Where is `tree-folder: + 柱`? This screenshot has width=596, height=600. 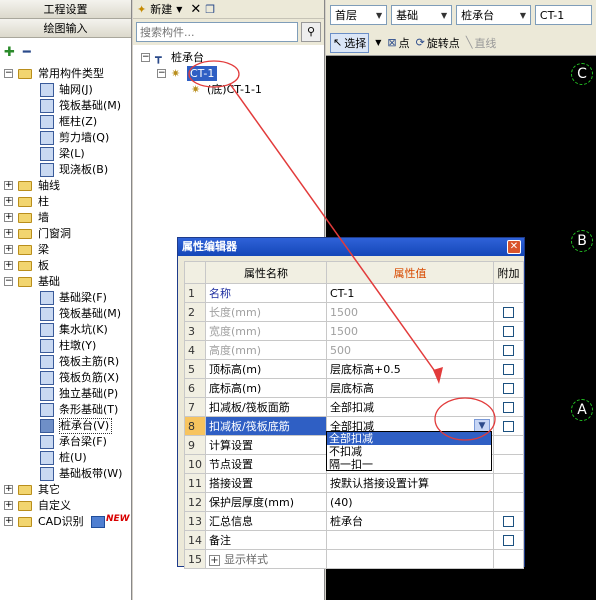 tree-folder: + 柱 is located at coordinates (66, 202).